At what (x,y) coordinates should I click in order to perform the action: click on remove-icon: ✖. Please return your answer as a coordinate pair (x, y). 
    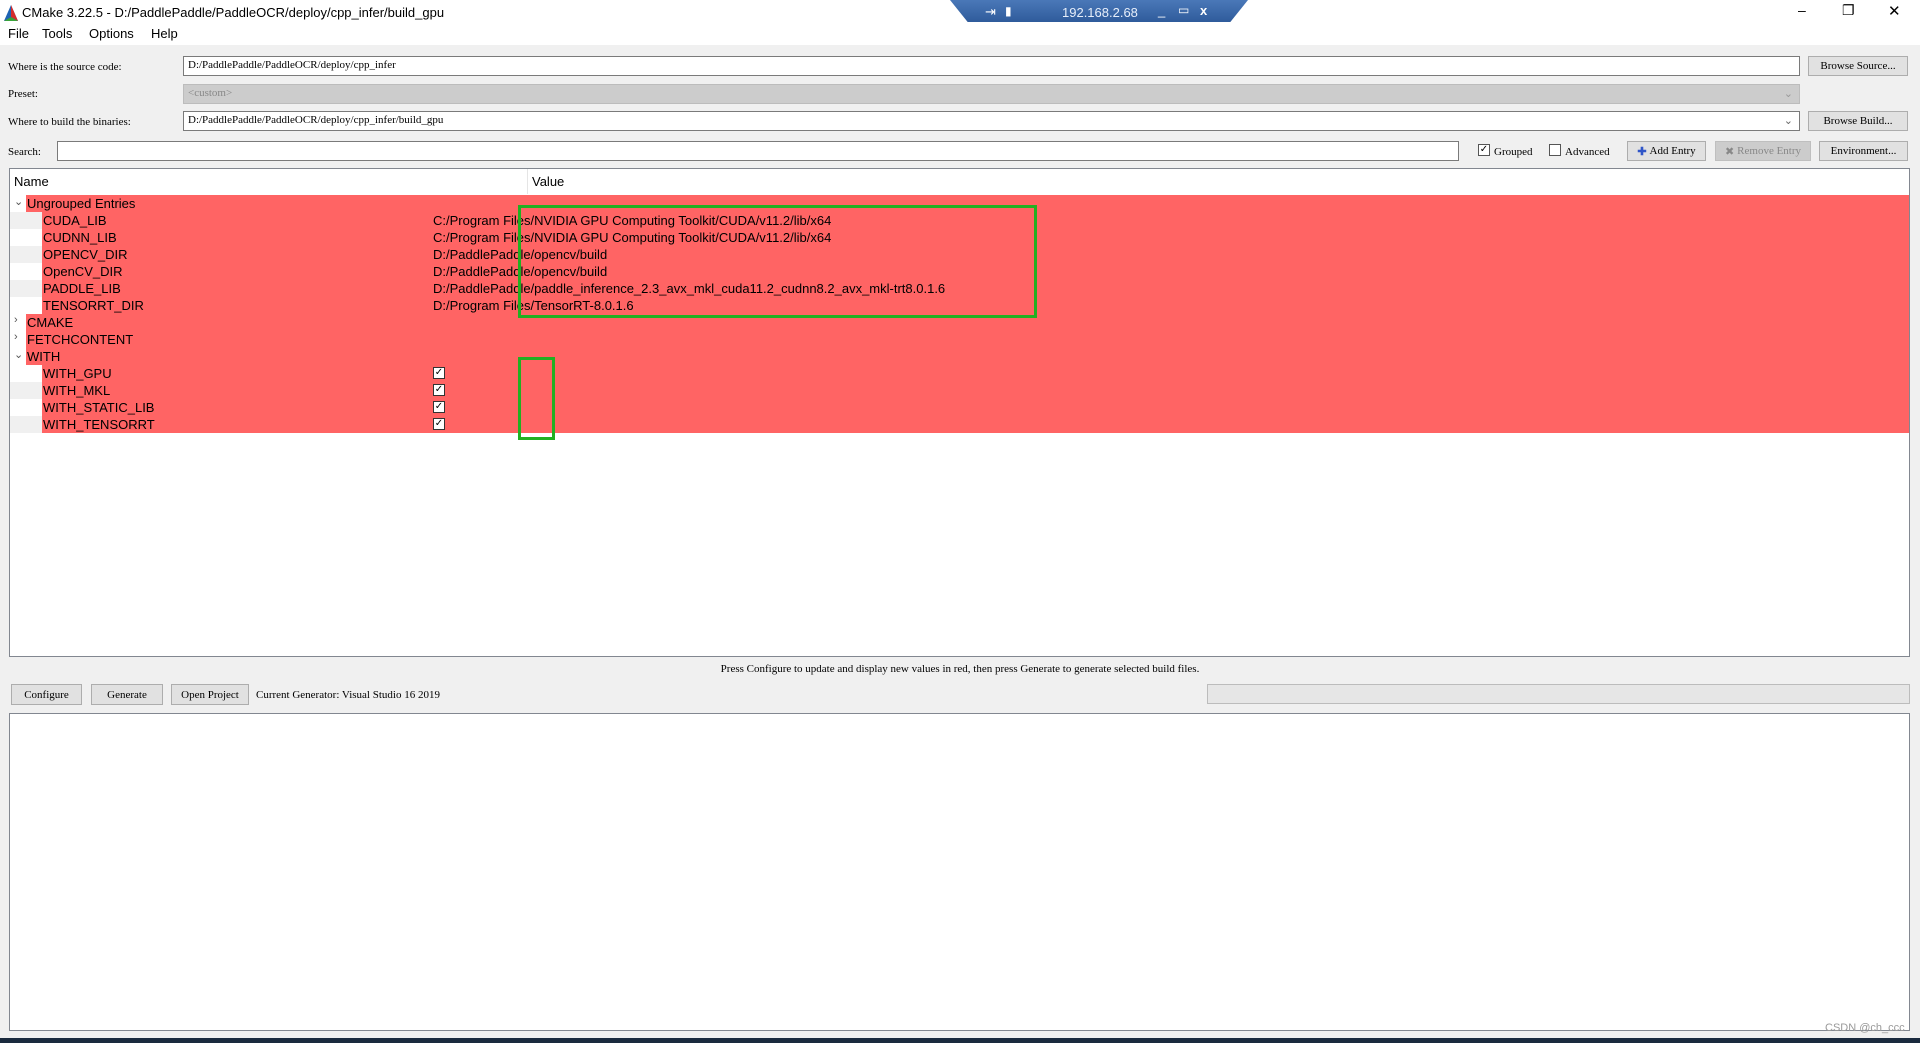
    Looking at the image, I should click on (1729, 151).